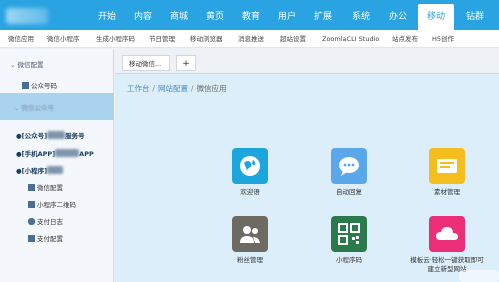 The width and height of the screenshot is (499, 282). What do you see at coordinates (447, 166) in the screenshot?
I see `material-card-icon` at bounding box center [447, 166].